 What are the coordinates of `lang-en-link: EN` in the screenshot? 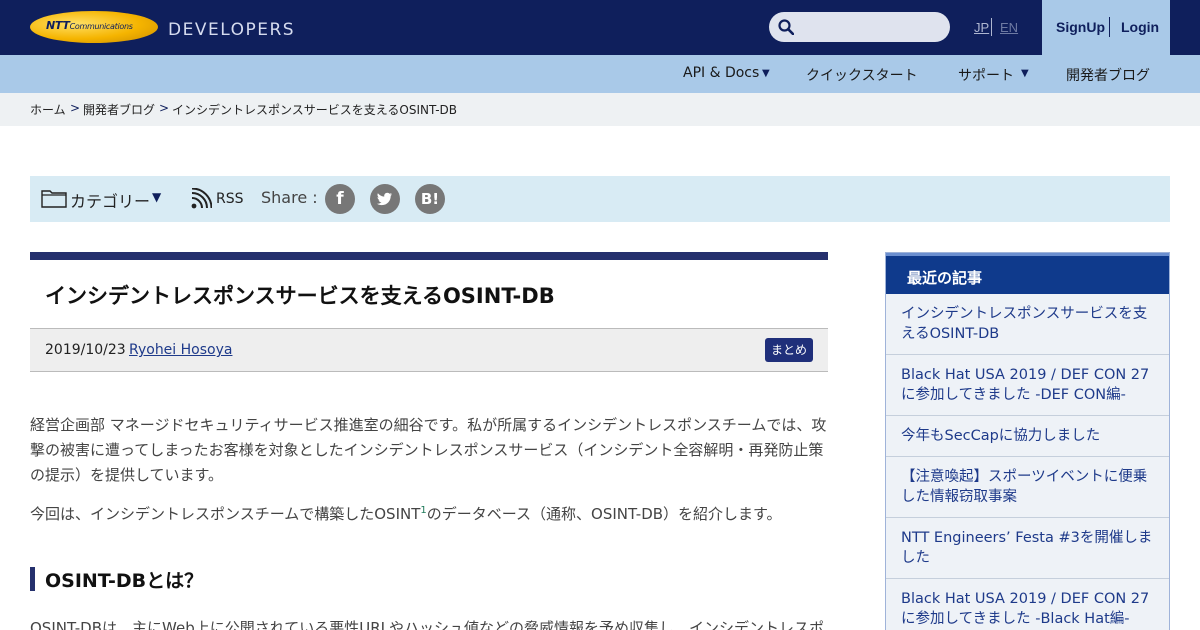 It's located at (1009, 27).